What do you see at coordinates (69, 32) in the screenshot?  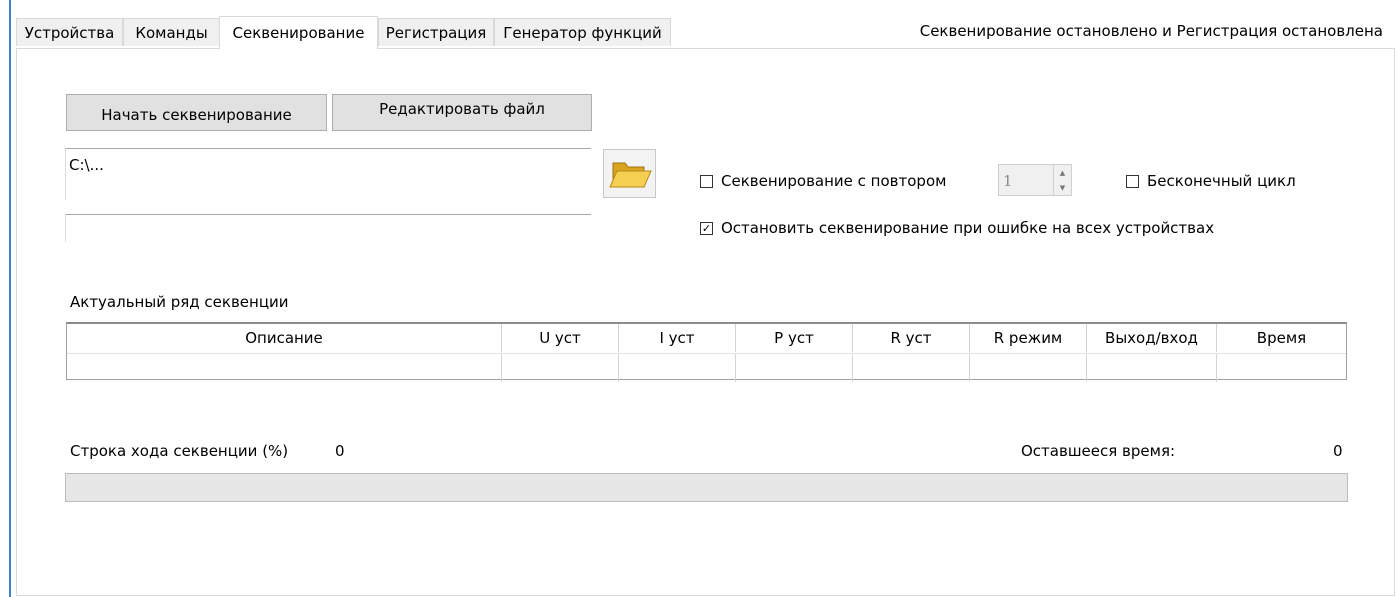 I see `tab-devices: Устройства` at bounding box center [69, 32].